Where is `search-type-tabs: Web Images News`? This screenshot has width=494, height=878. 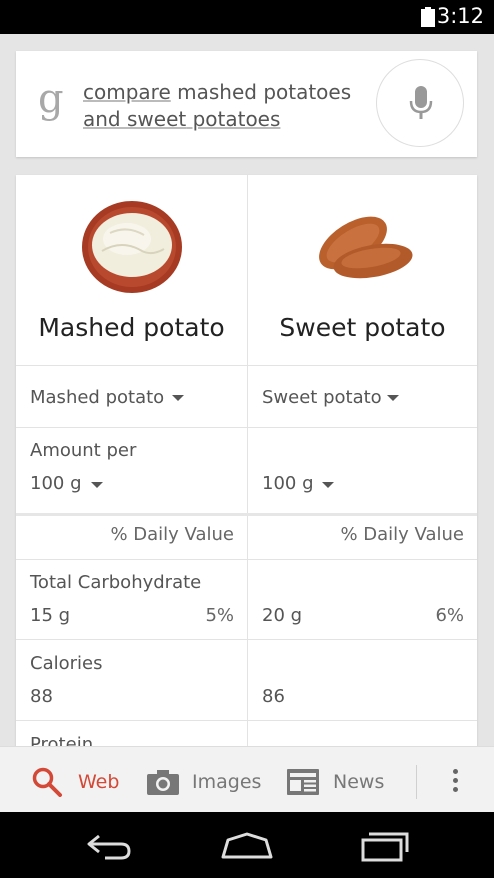
search-type-tabs: Web Images News is located at coordinates (247, 779).